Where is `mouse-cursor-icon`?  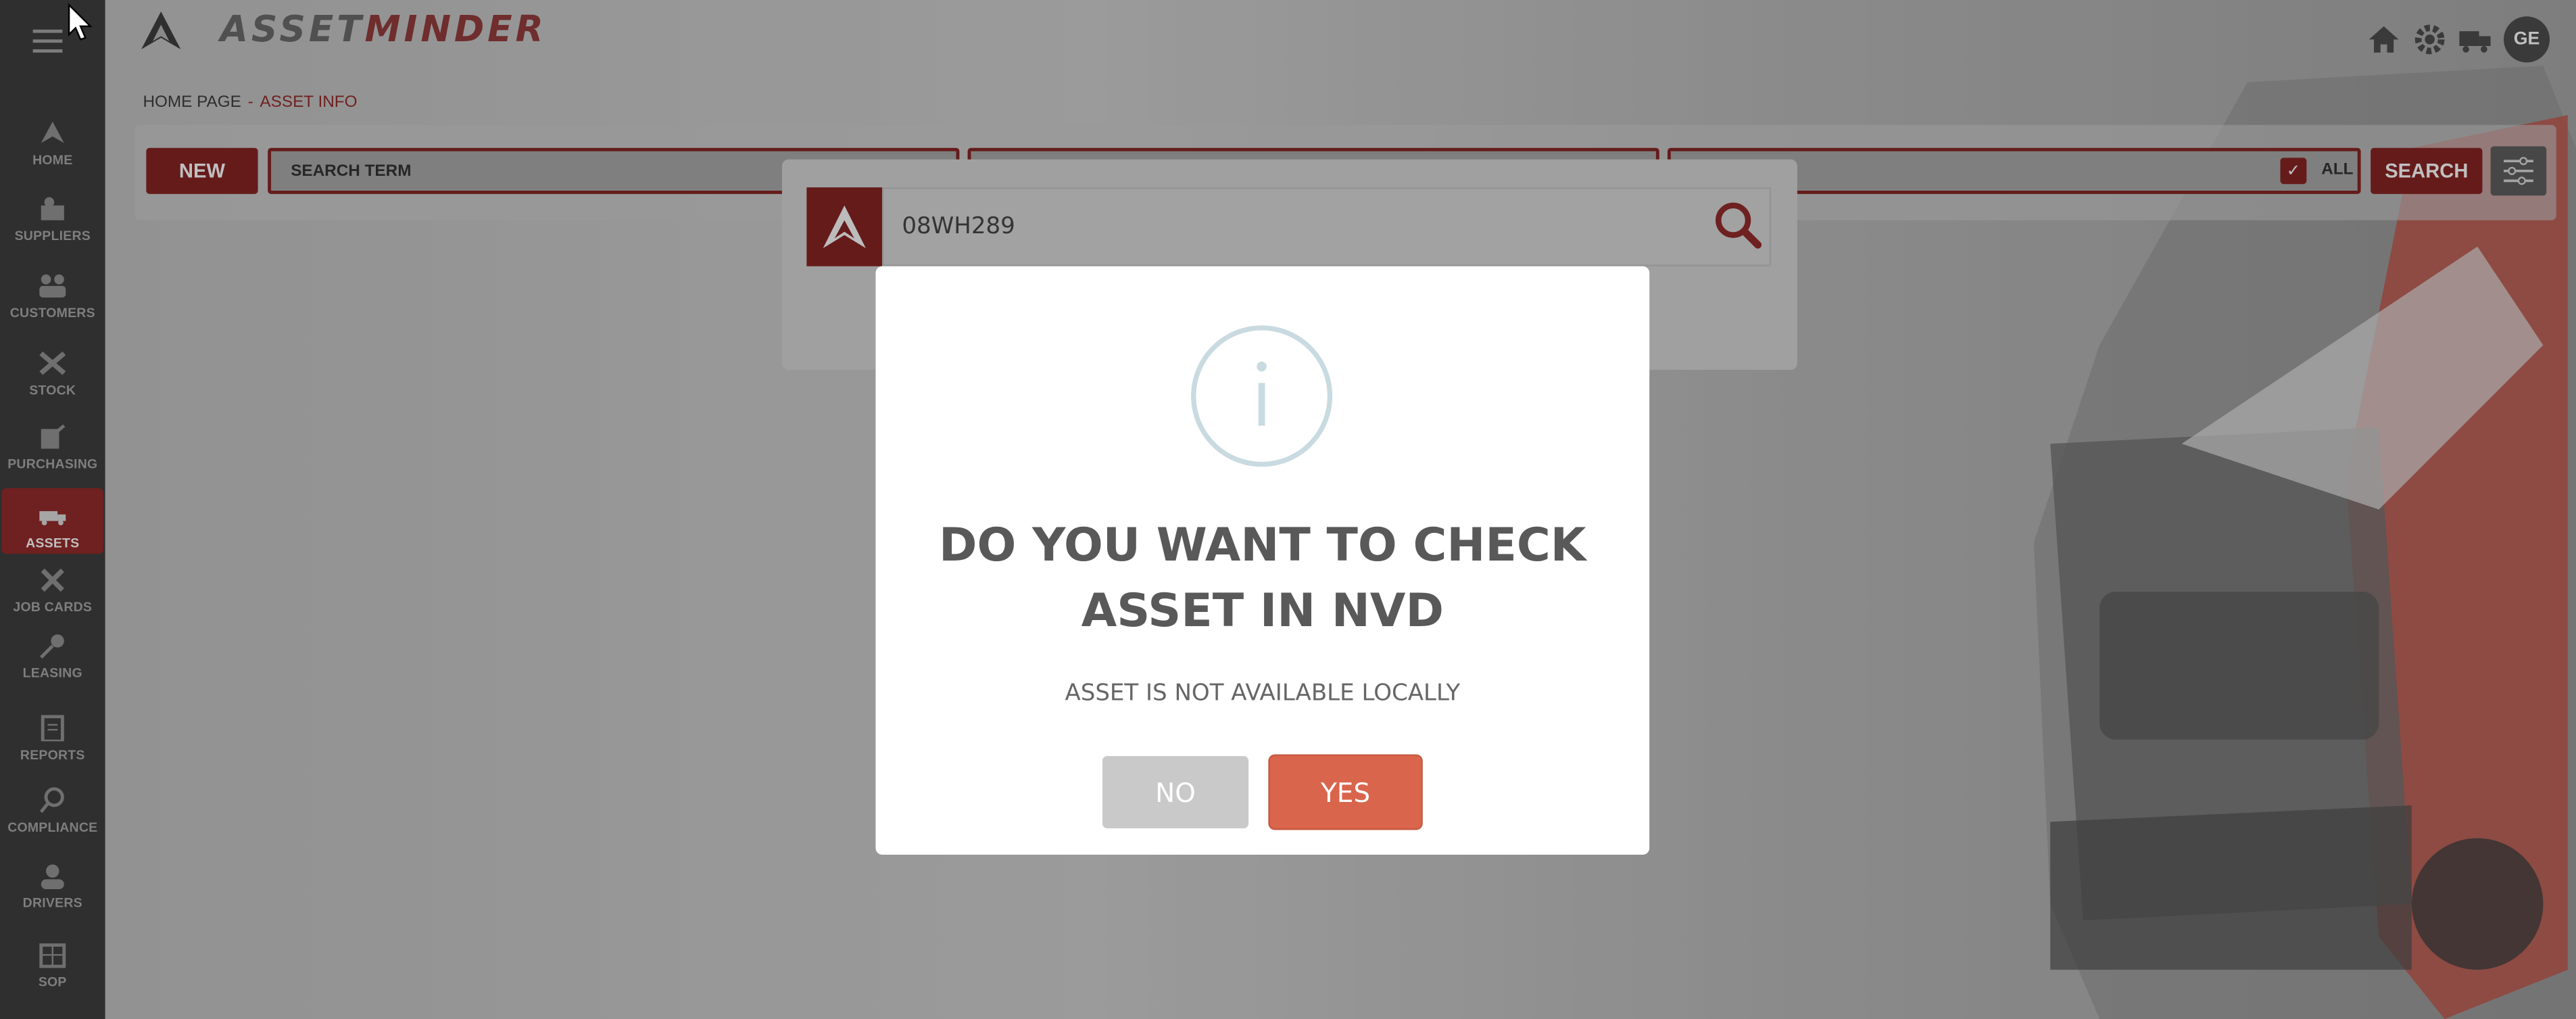
mouse-cursor-icon is located at coordinates (80, 22).